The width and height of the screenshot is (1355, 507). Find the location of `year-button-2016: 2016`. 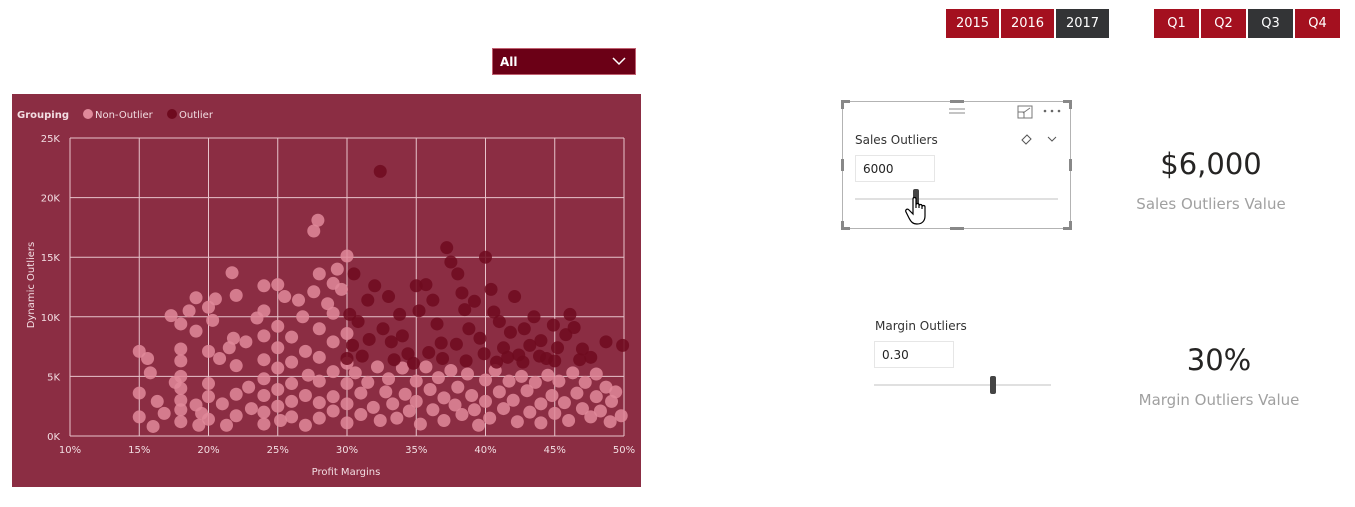

year-button-2016: 2016 is located at coordinates (1027, 23).